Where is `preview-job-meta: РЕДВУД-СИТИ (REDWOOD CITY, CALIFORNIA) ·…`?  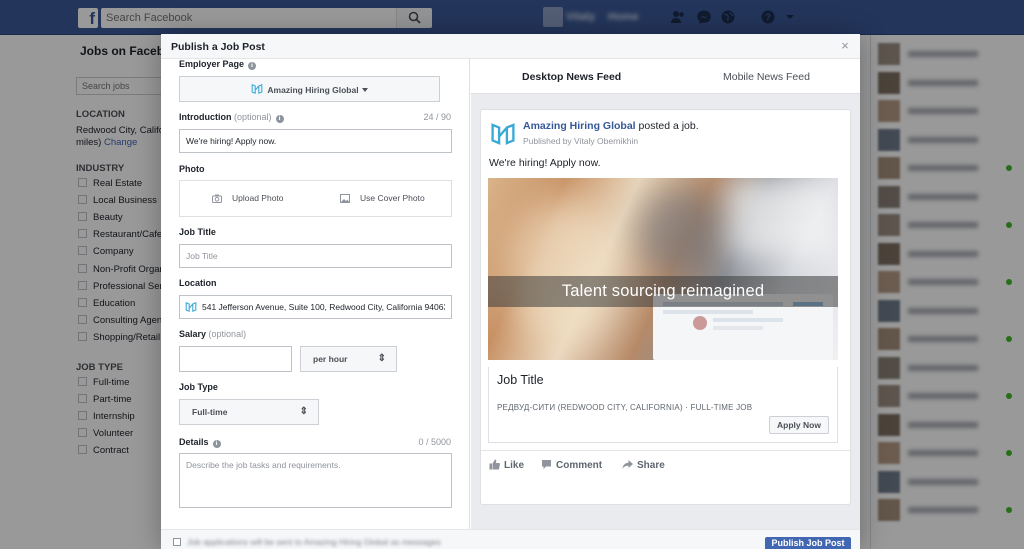 preview-job-meta: РЕДВУД-СИТИ (REDWOOD CITY, CALIFORNIA) ·… is located at coordinates (625, 407).